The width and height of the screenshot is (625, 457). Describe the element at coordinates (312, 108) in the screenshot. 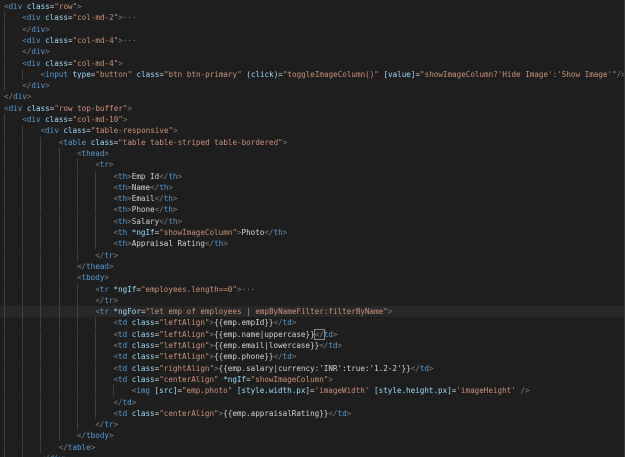

I see `code-line: <div class="row top-buffer">` at that location.